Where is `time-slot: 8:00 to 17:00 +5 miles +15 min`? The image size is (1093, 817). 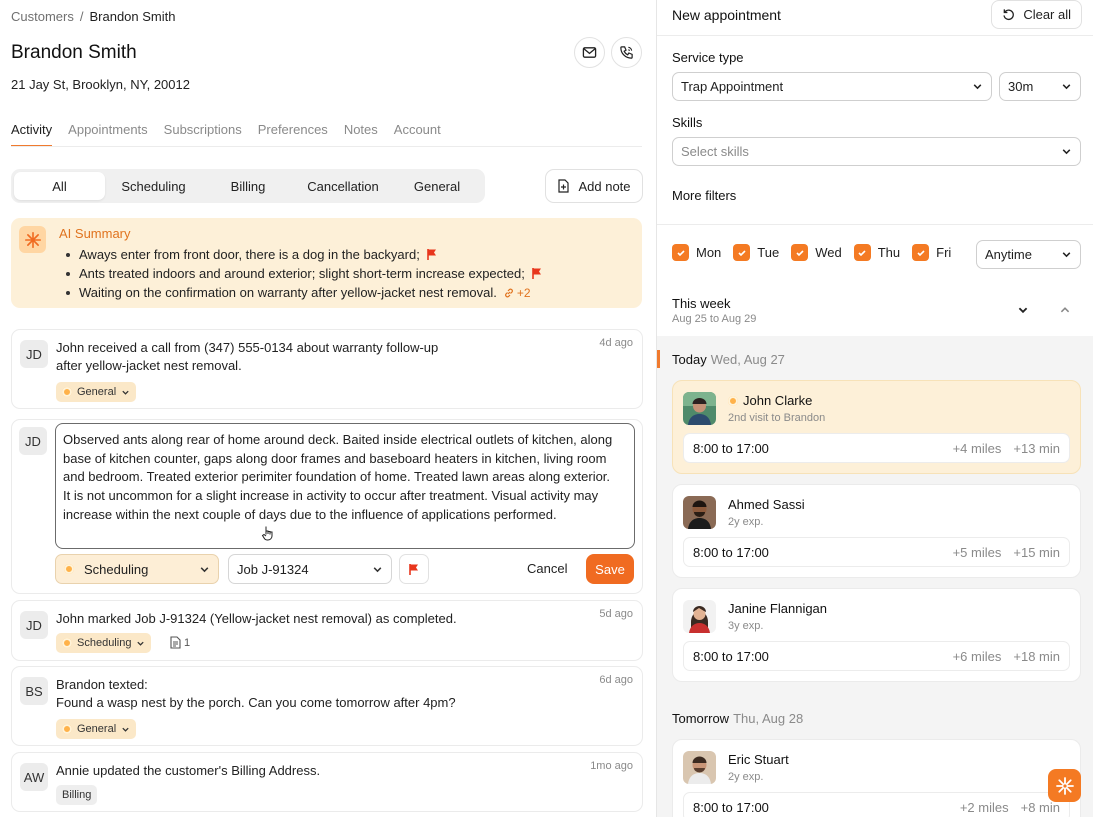
time-slot: 8:00 to 17:00 +5 miles +15 min is located at coordinates (876, 552).